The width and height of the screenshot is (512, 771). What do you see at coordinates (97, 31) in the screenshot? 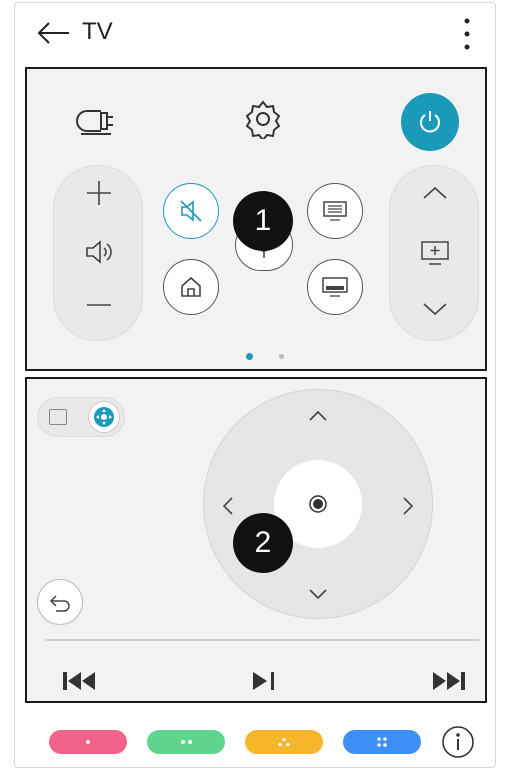
I see `page-title: TV` at bounding box center [97, 31].